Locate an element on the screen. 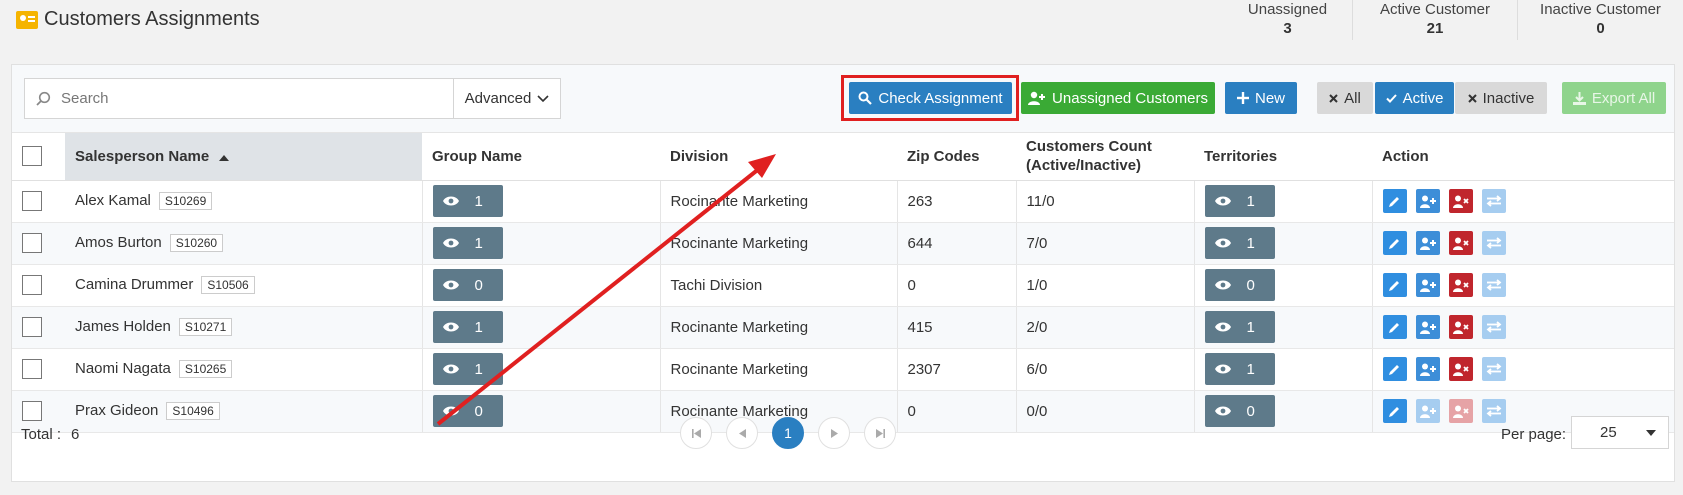 This screenshot has width=1683, height=495. salesperson-name: Alex Kamal is located at coordinates (113, 200).